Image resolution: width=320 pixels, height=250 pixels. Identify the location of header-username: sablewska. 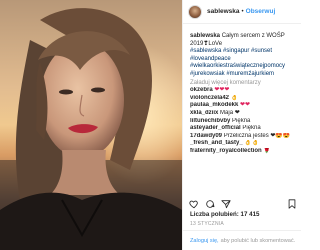
(223, 11).